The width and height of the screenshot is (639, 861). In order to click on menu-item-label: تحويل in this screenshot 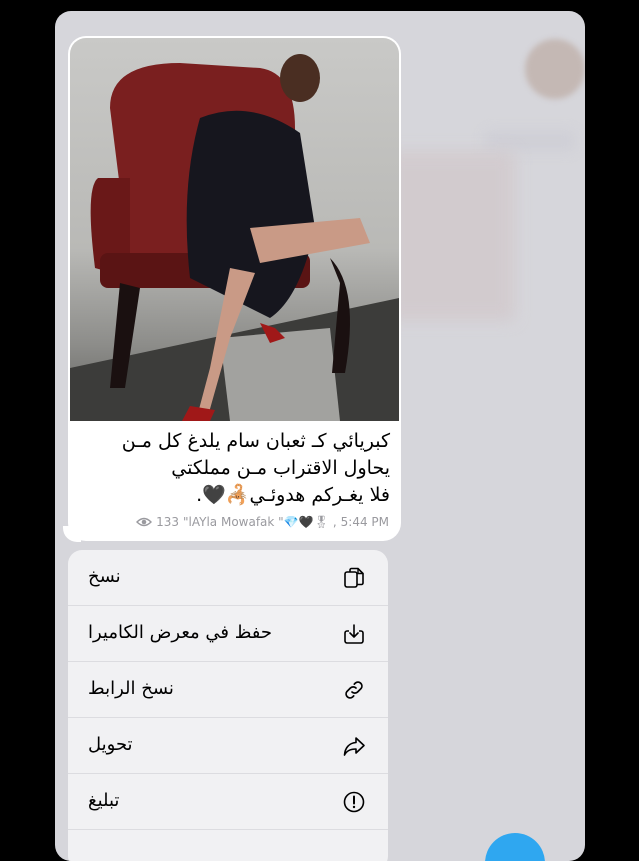, I will do `click(110, 744)`.